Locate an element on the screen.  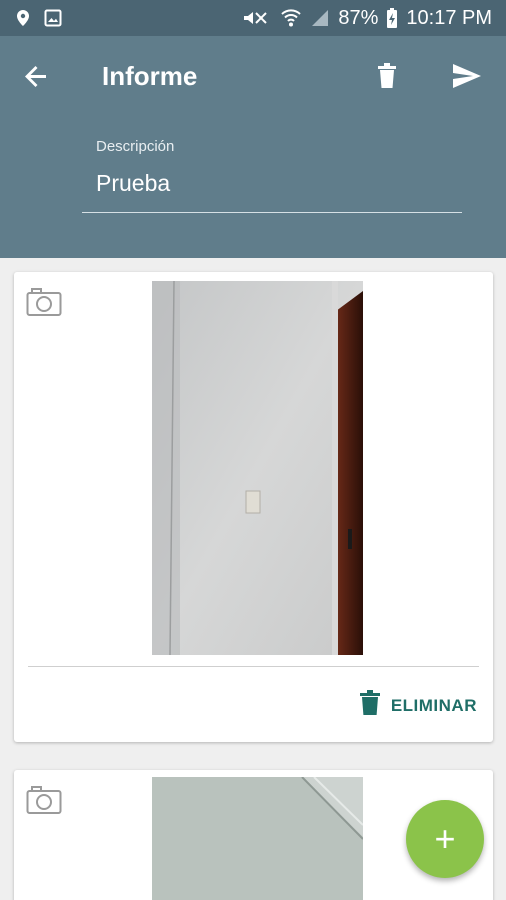
send-icon is located at coordinates (467, 76).